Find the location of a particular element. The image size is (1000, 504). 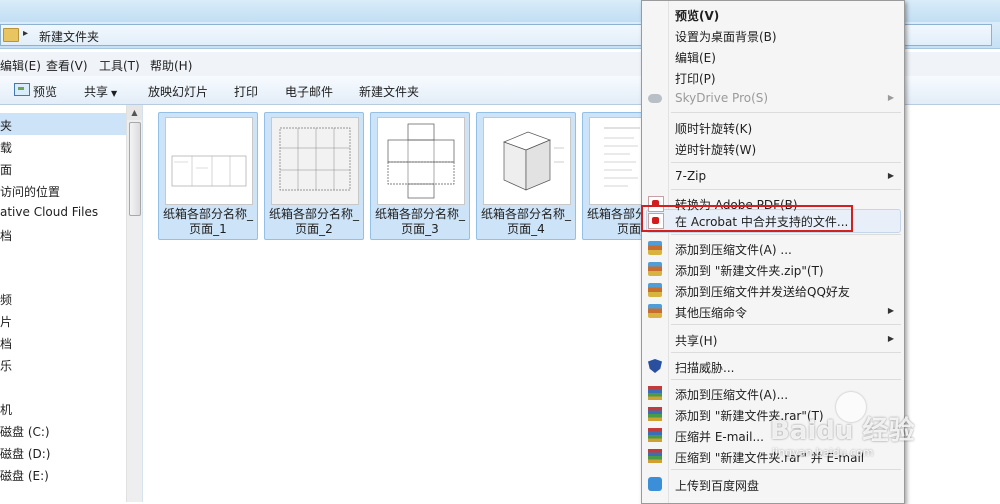

file-name-line2: 页面_1 is located at coordinates (208, 229).